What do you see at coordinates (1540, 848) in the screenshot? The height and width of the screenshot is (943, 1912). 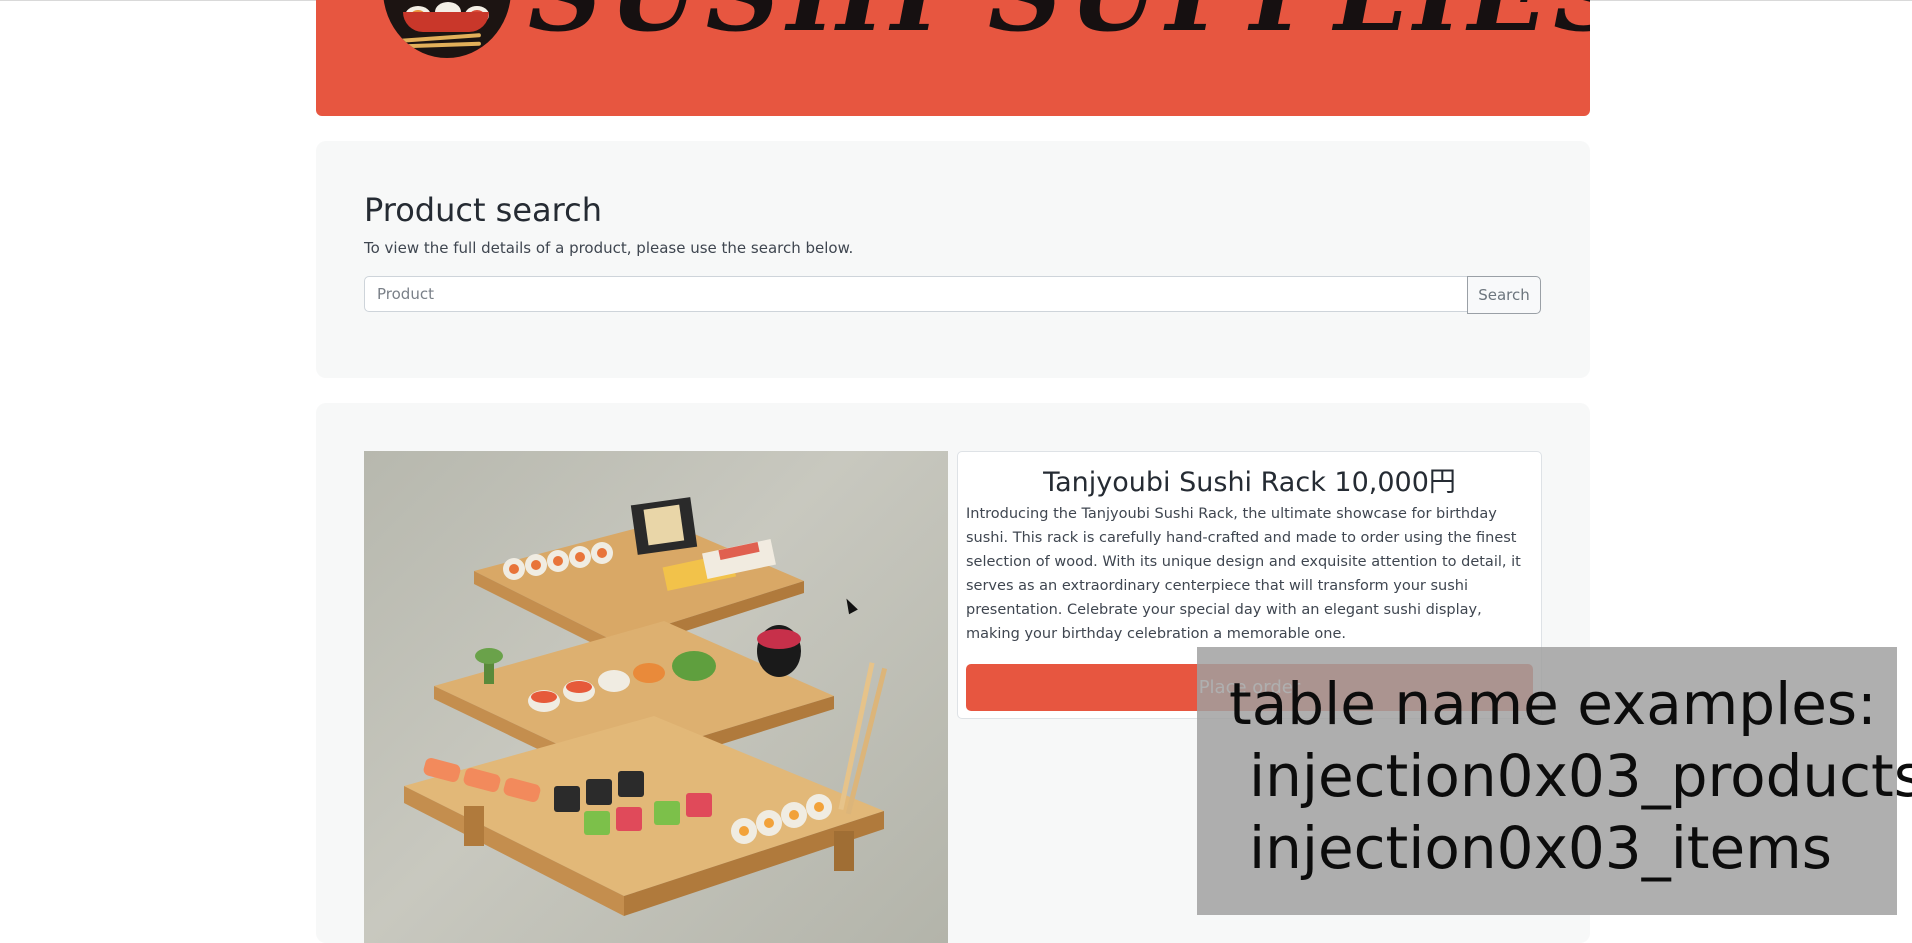 I see `overlay-line-3: injection0x03_items` at bounding box center [1540, 848].